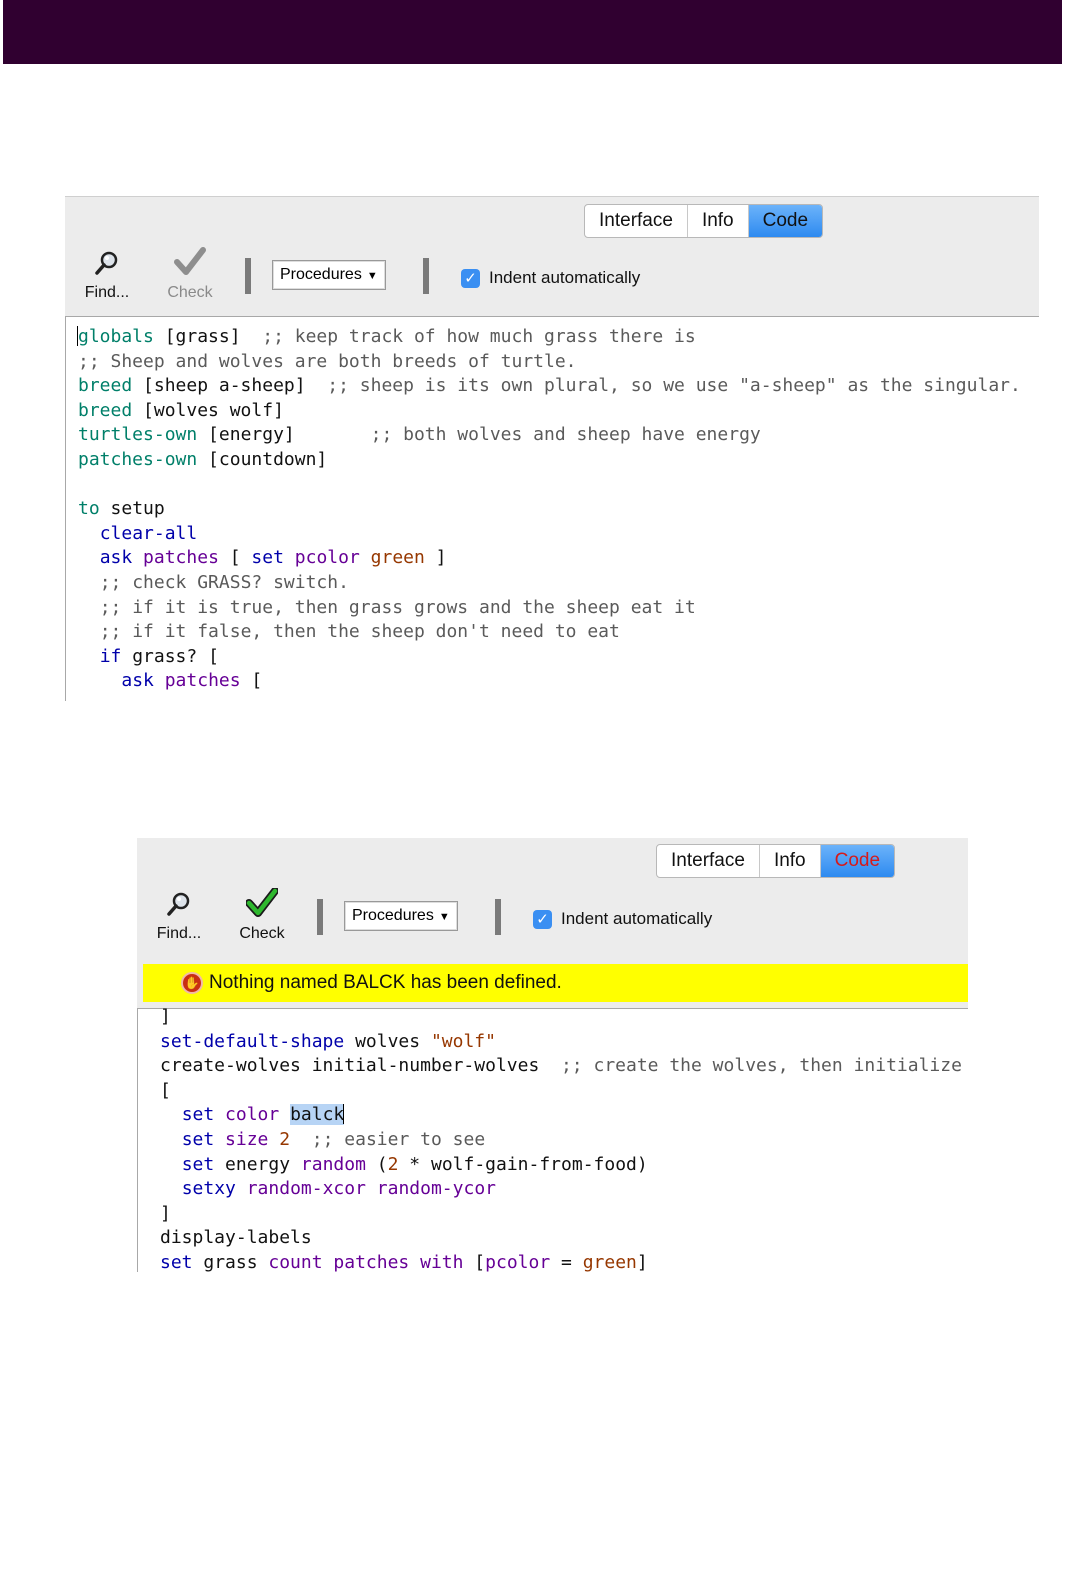 This screenshot has width=1075, height=1569. I want to click on code-line: patches-own [countdown], so click(549, 460).